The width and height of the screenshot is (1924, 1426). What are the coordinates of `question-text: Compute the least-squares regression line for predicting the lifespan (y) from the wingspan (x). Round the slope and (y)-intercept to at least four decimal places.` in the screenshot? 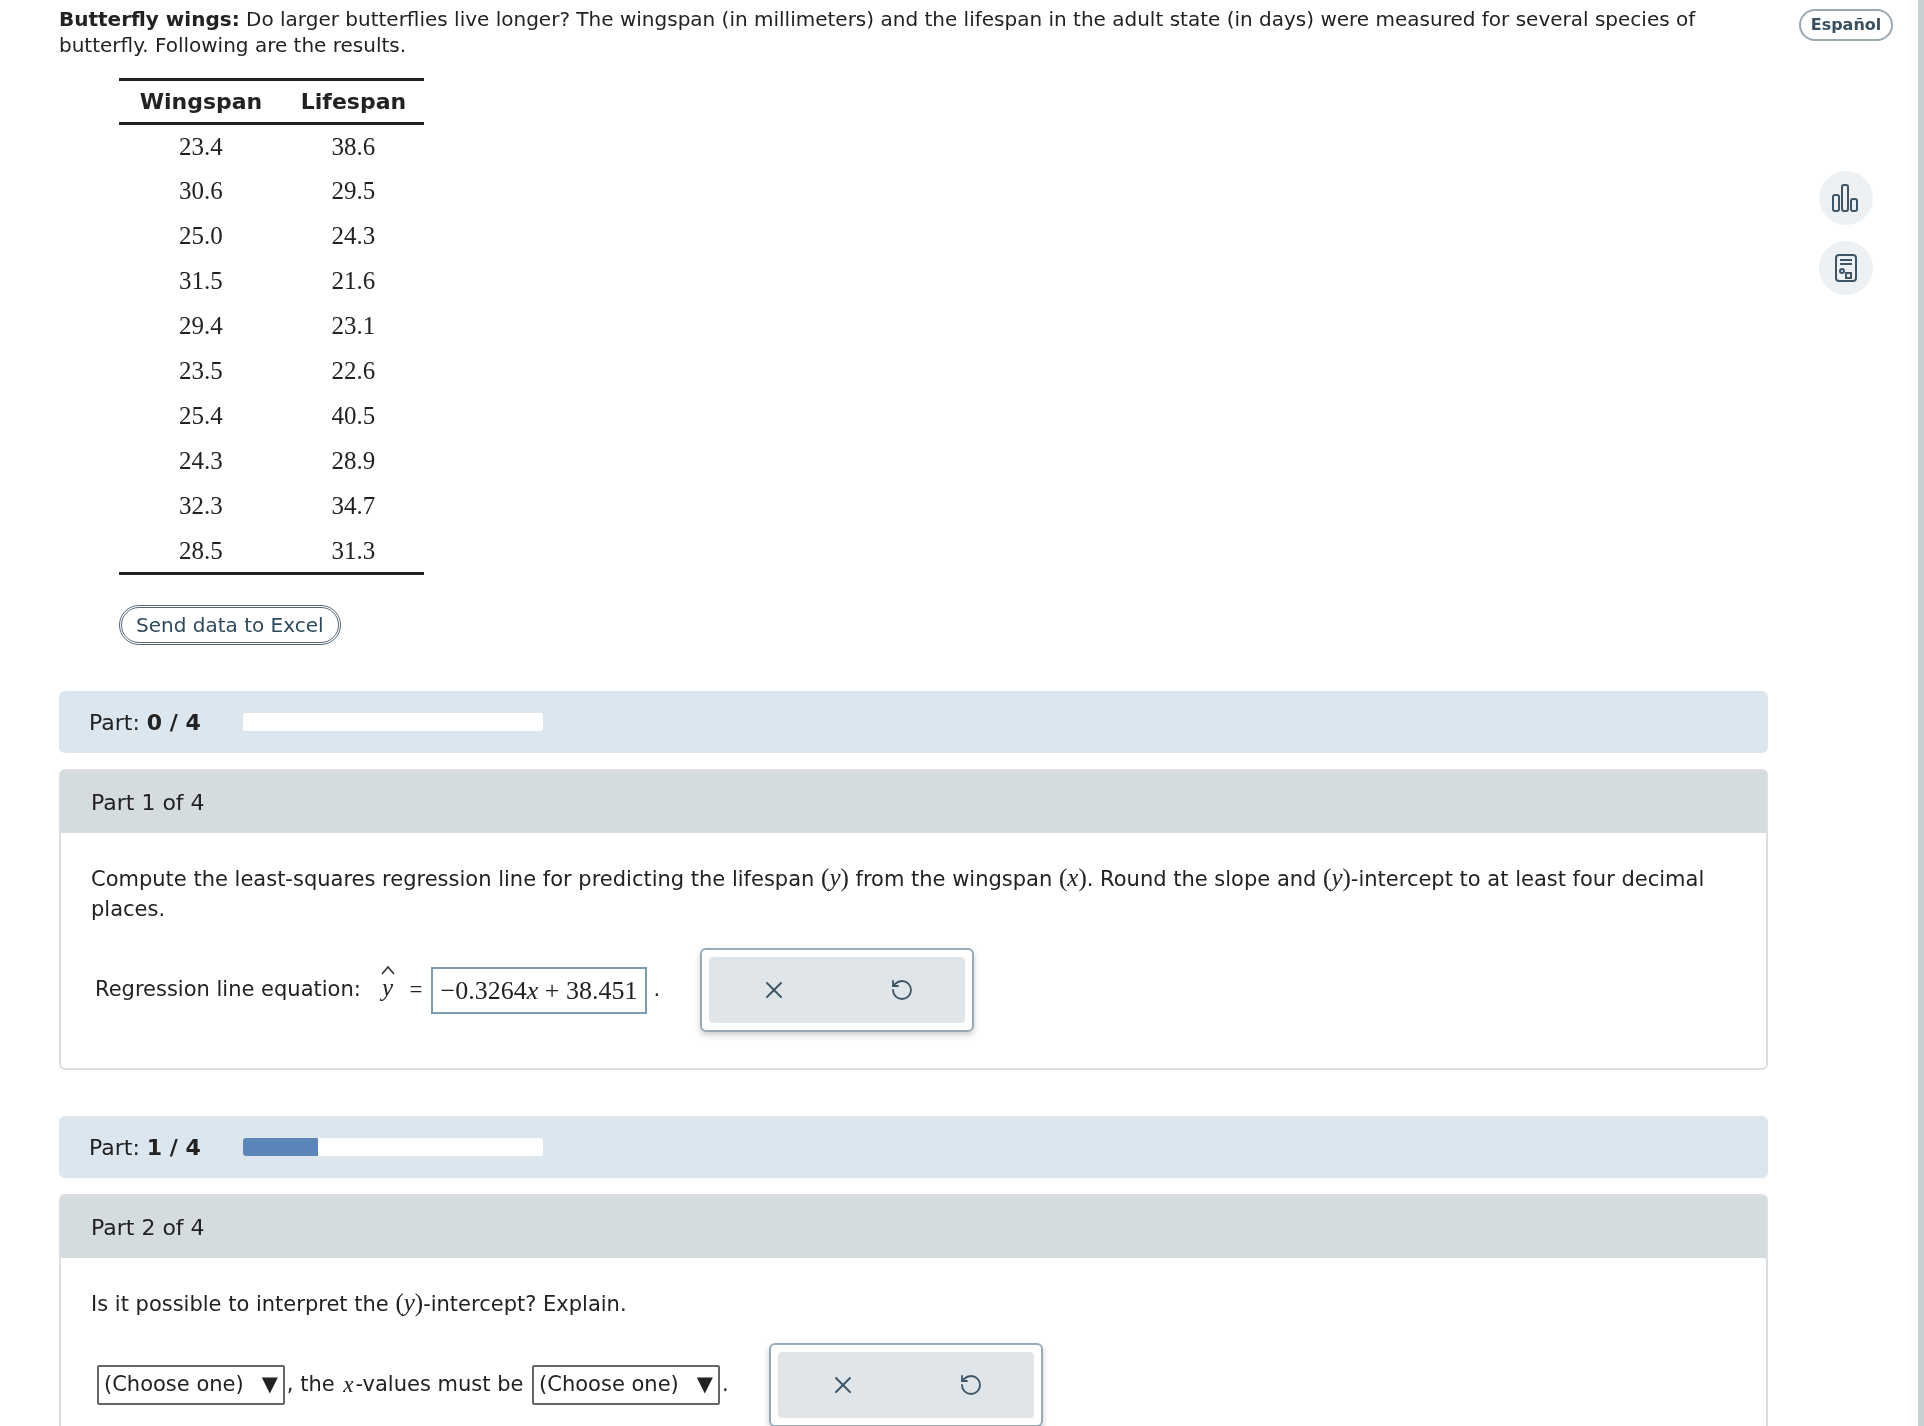 It's located at (898, 893).